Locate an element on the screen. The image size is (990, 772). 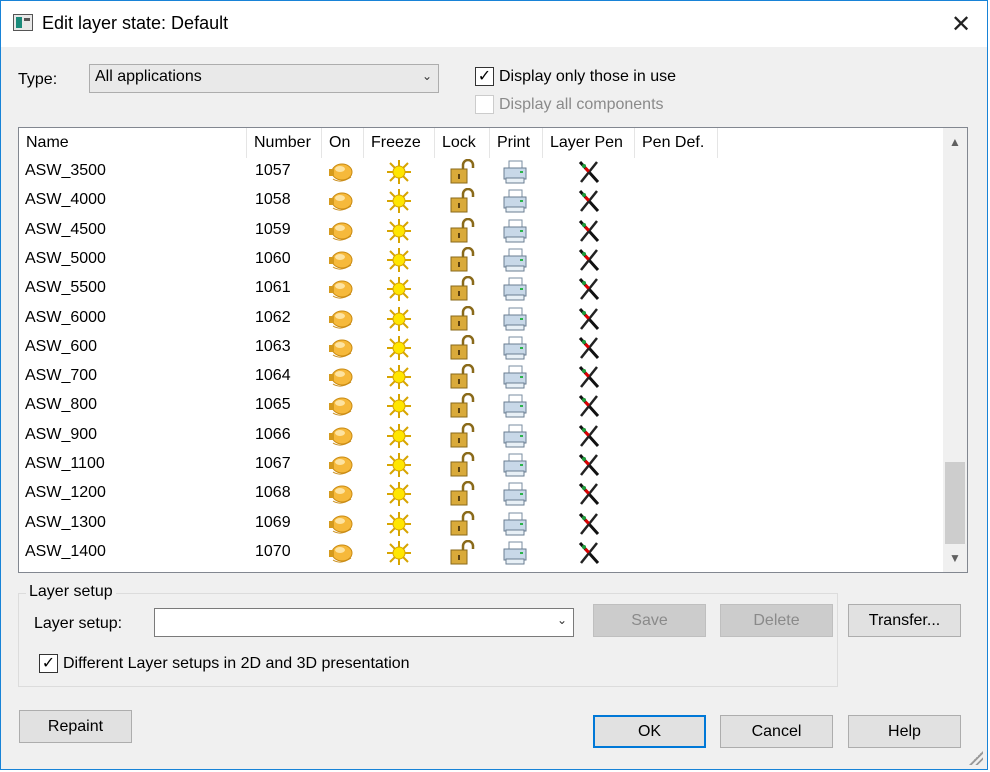
layer-number: 1064 is located at coordinates (273, 376).